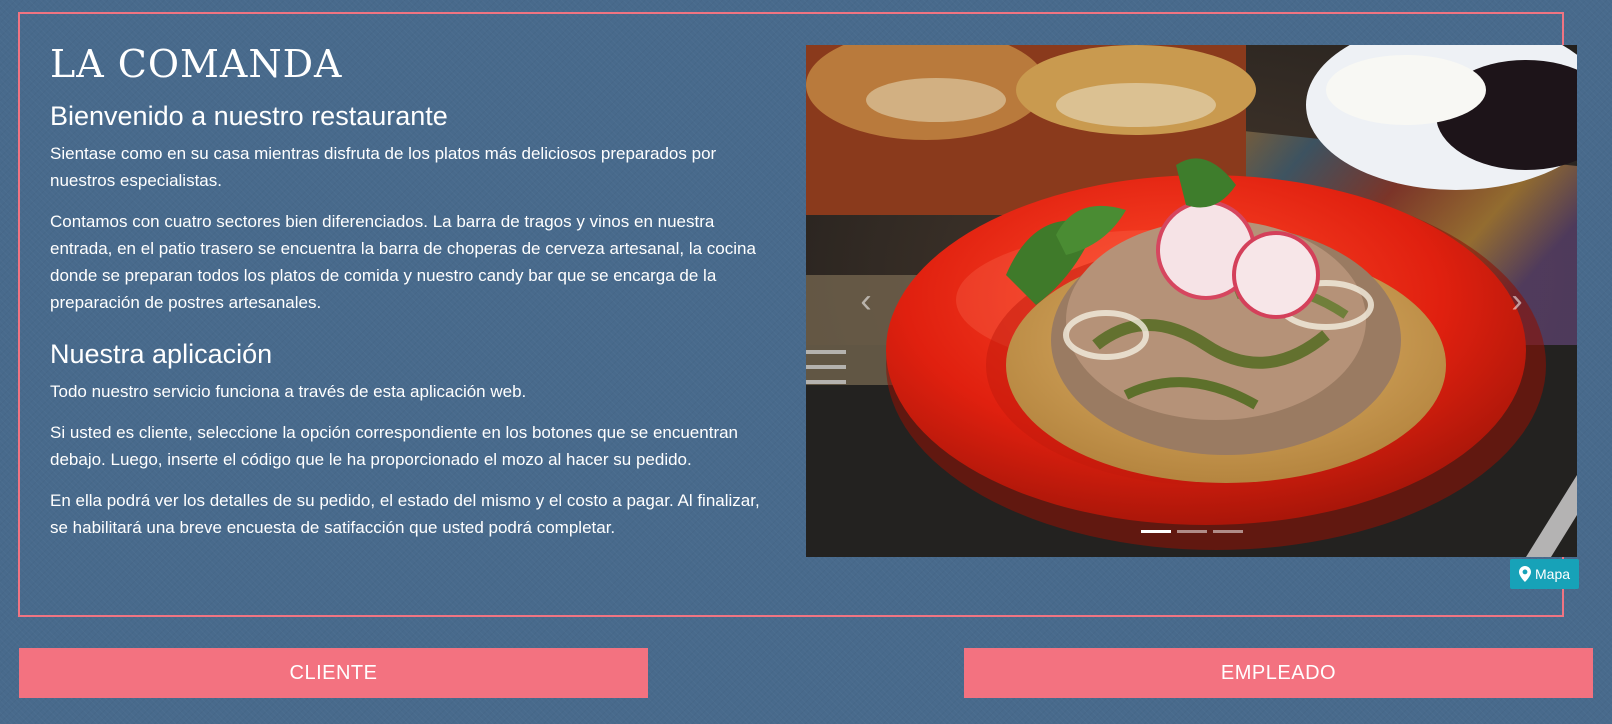  I want to click on carousel-indicators, so click(1191, 531).